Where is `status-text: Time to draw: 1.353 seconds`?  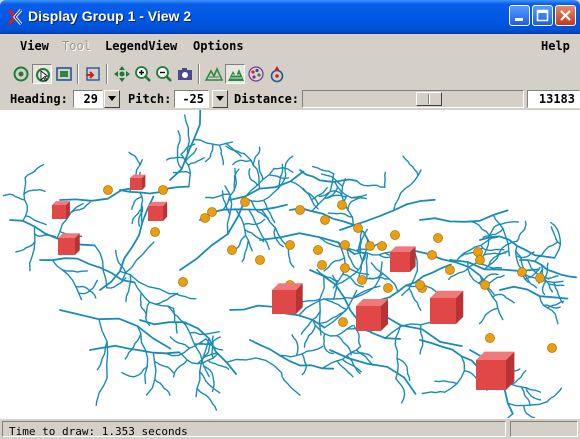 status-text: Time to draw: 1.353 seconds is located at coordinates (98, 431).